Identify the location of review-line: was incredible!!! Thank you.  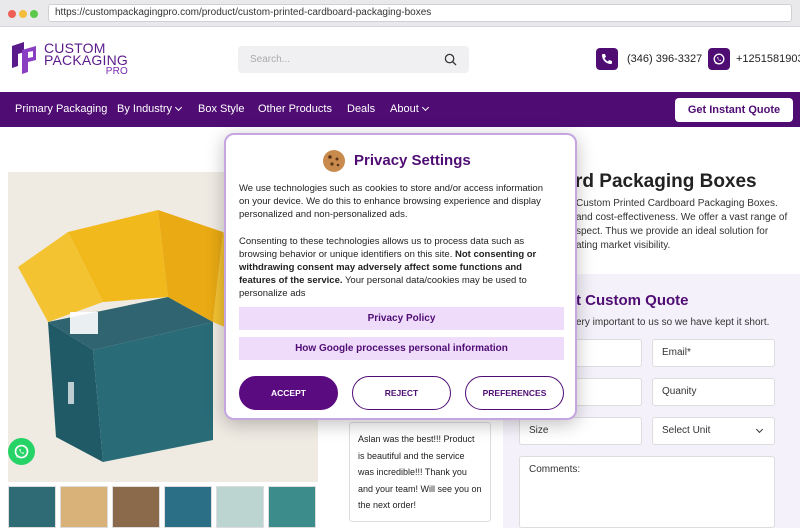
(412, 472).